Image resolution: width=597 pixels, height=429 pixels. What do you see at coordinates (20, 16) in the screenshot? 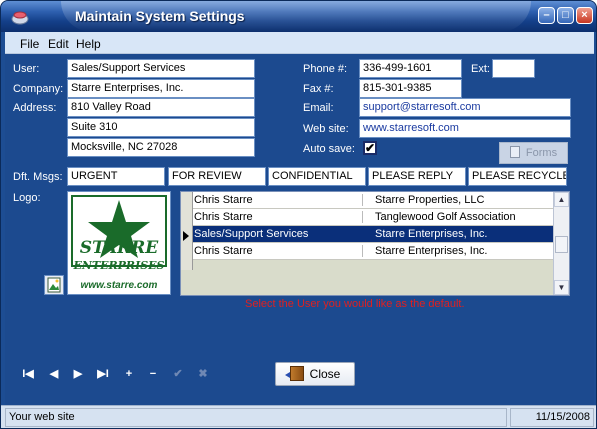
I see `app-icon` at bounding box center [20, 16].